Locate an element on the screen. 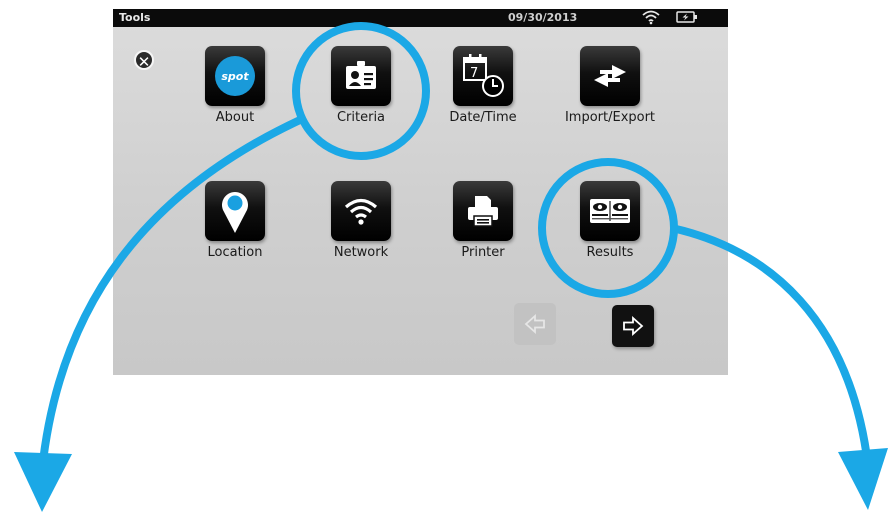 This screenshot has height=517, width=888. spot-logo-icon: spot is located at coordinates (235, 76).